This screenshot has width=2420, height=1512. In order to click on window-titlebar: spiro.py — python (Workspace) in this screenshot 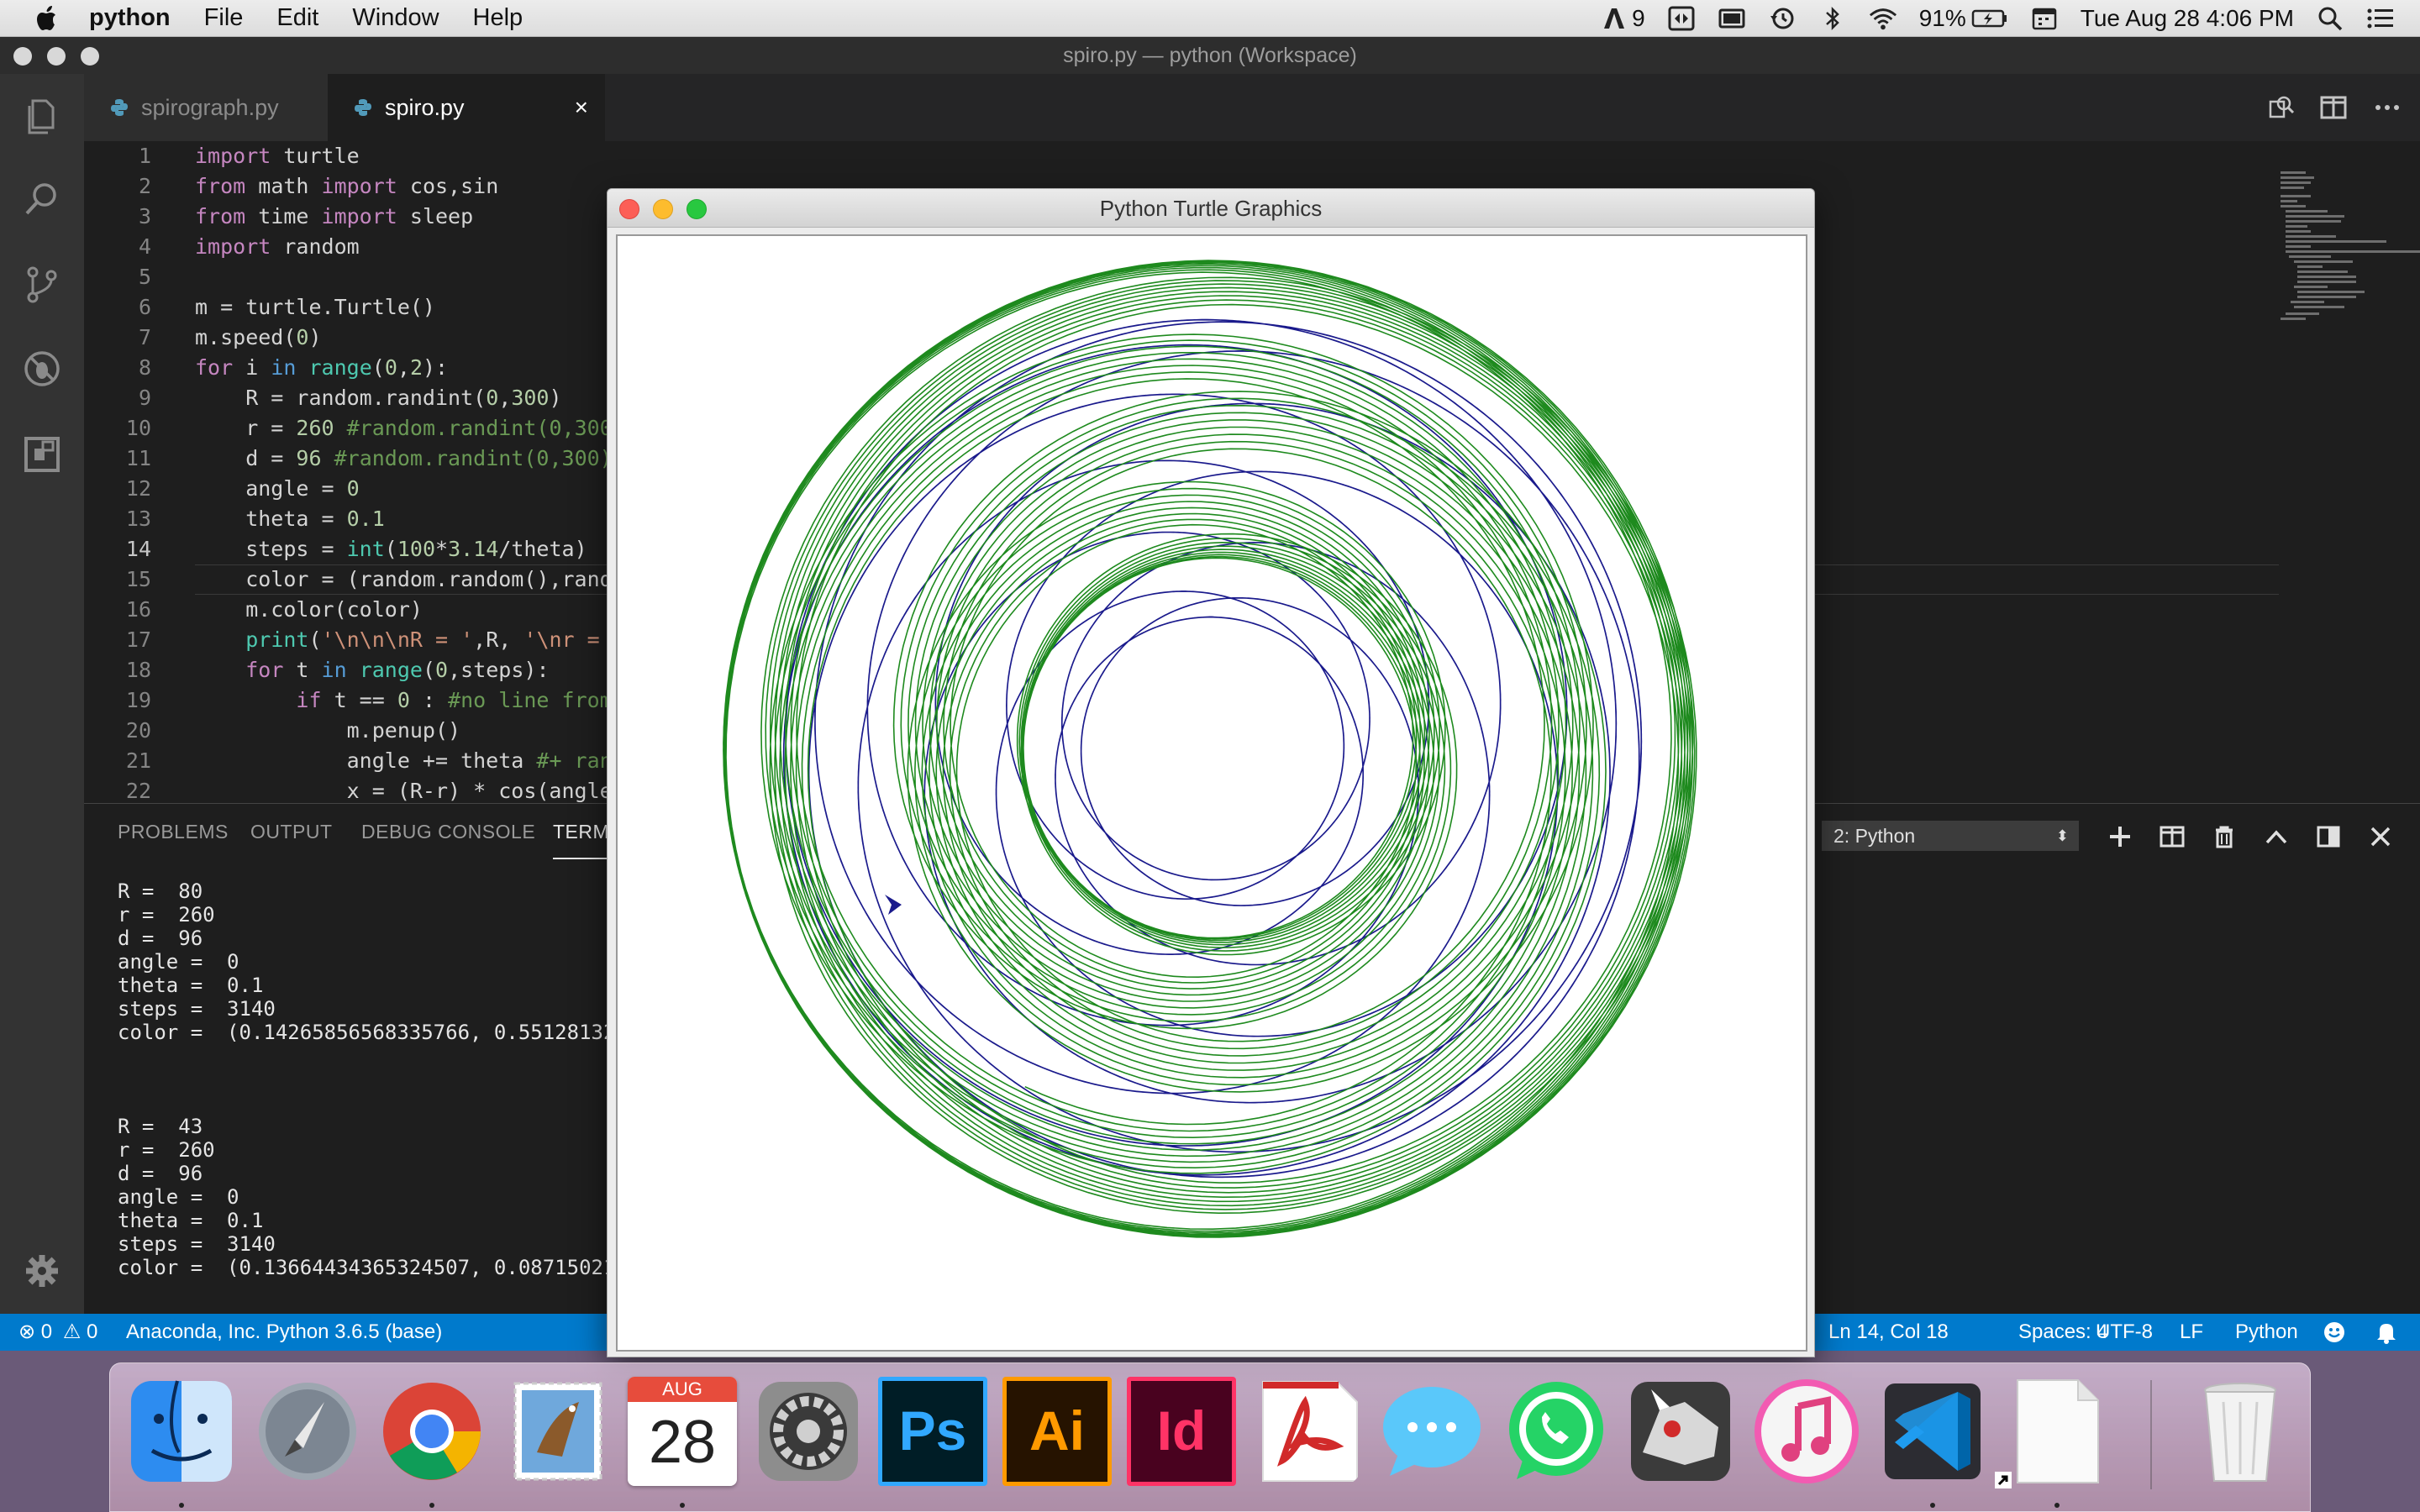, I will do `click(1210, 55)`.